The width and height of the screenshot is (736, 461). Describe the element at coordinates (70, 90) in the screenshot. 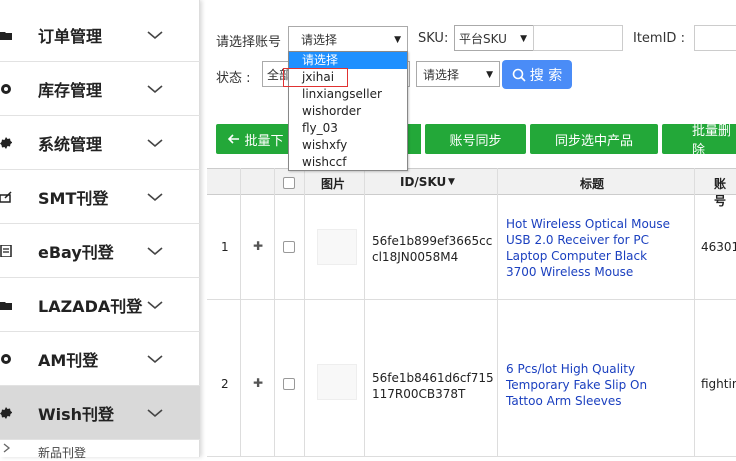

I see `sidebar-item-label: 库存管理` at that location.